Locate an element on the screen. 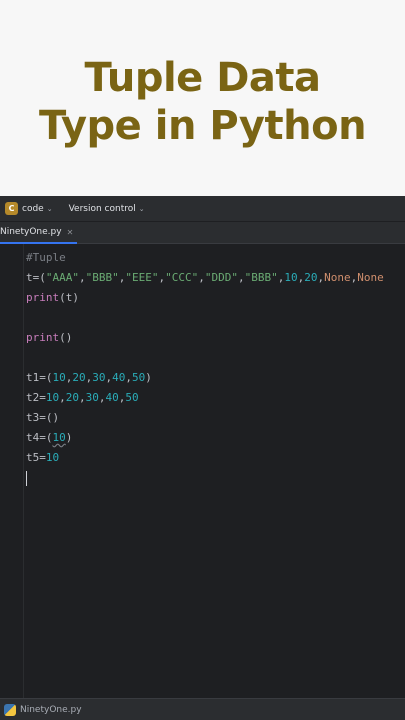 This screenshot has height=720, width=405. code-line-5: print() is located at coordinates (215, 338).